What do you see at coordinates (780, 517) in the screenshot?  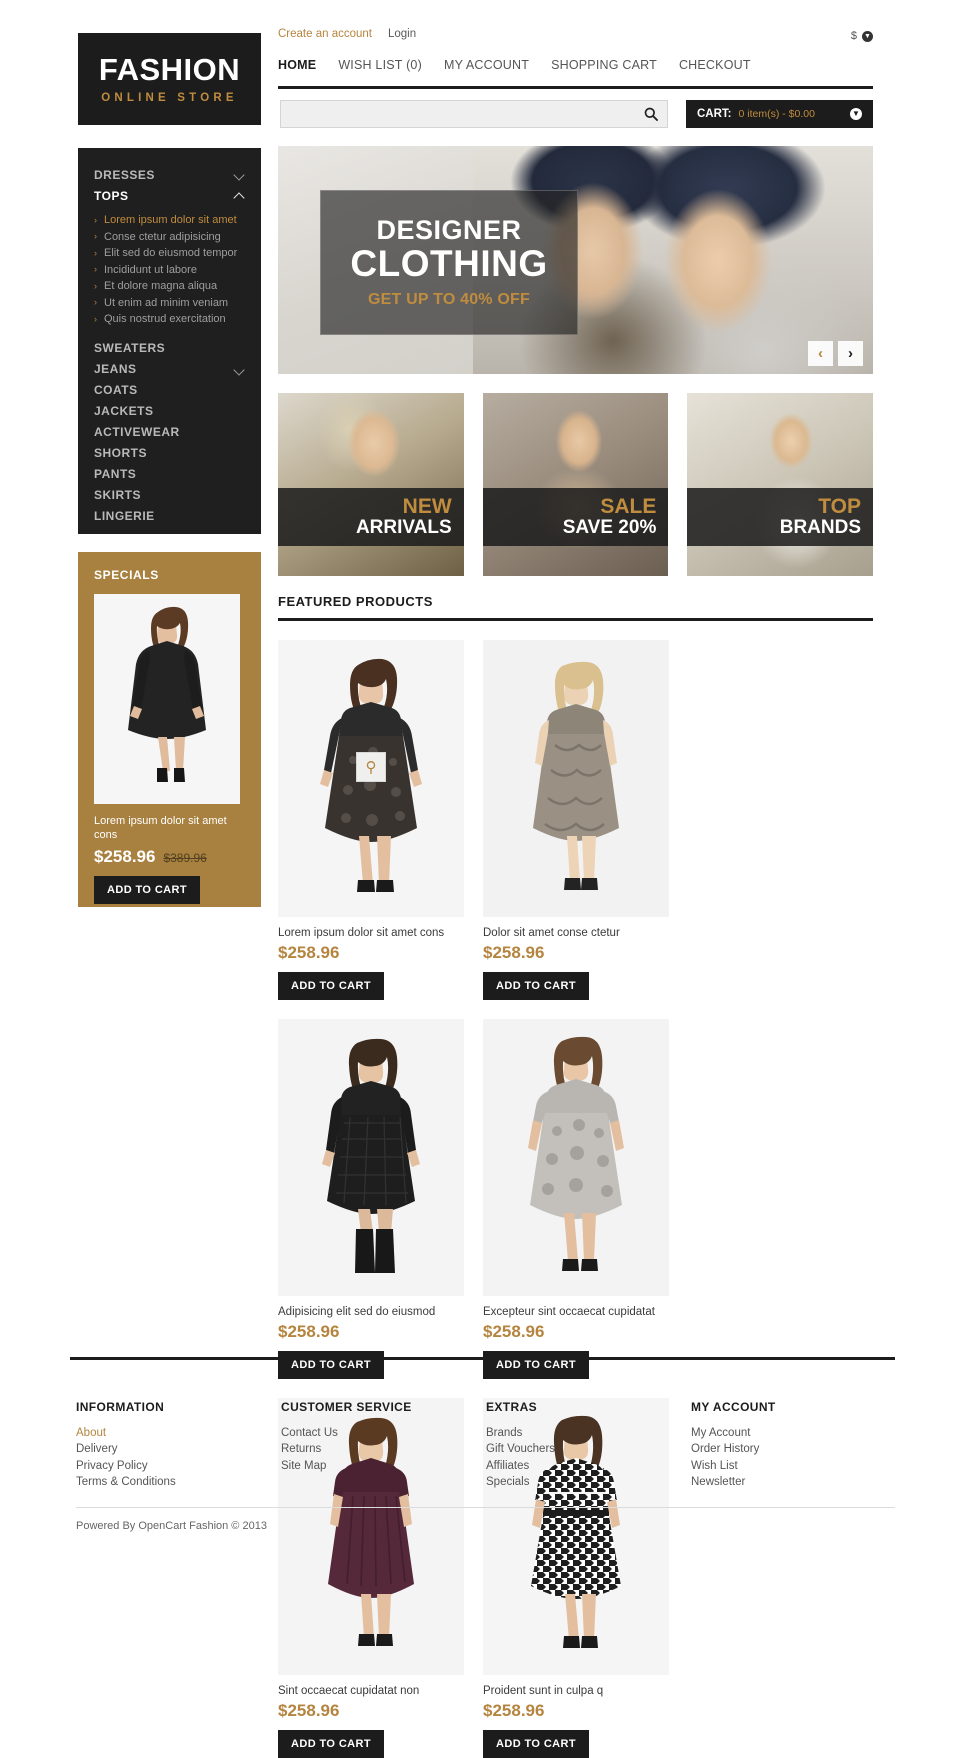 I see `promo-caption: TOP BRANDS` at bounding box center [780, 517].